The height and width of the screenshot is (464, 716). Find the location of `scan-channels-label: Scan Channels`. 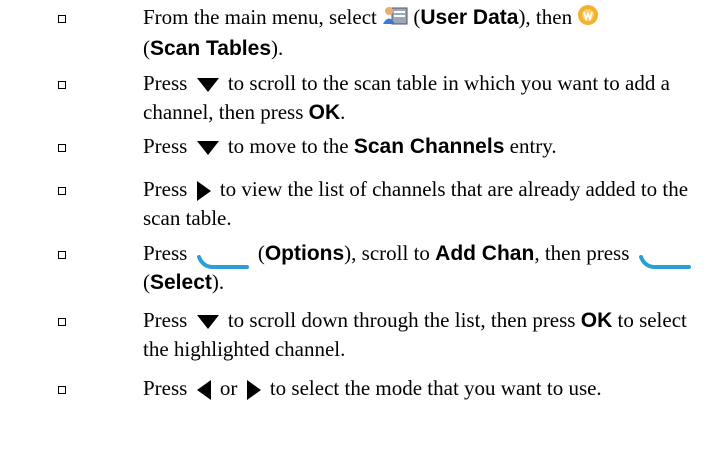

scan-channels-label: Scan Channels is located at coordinates (429, 146).